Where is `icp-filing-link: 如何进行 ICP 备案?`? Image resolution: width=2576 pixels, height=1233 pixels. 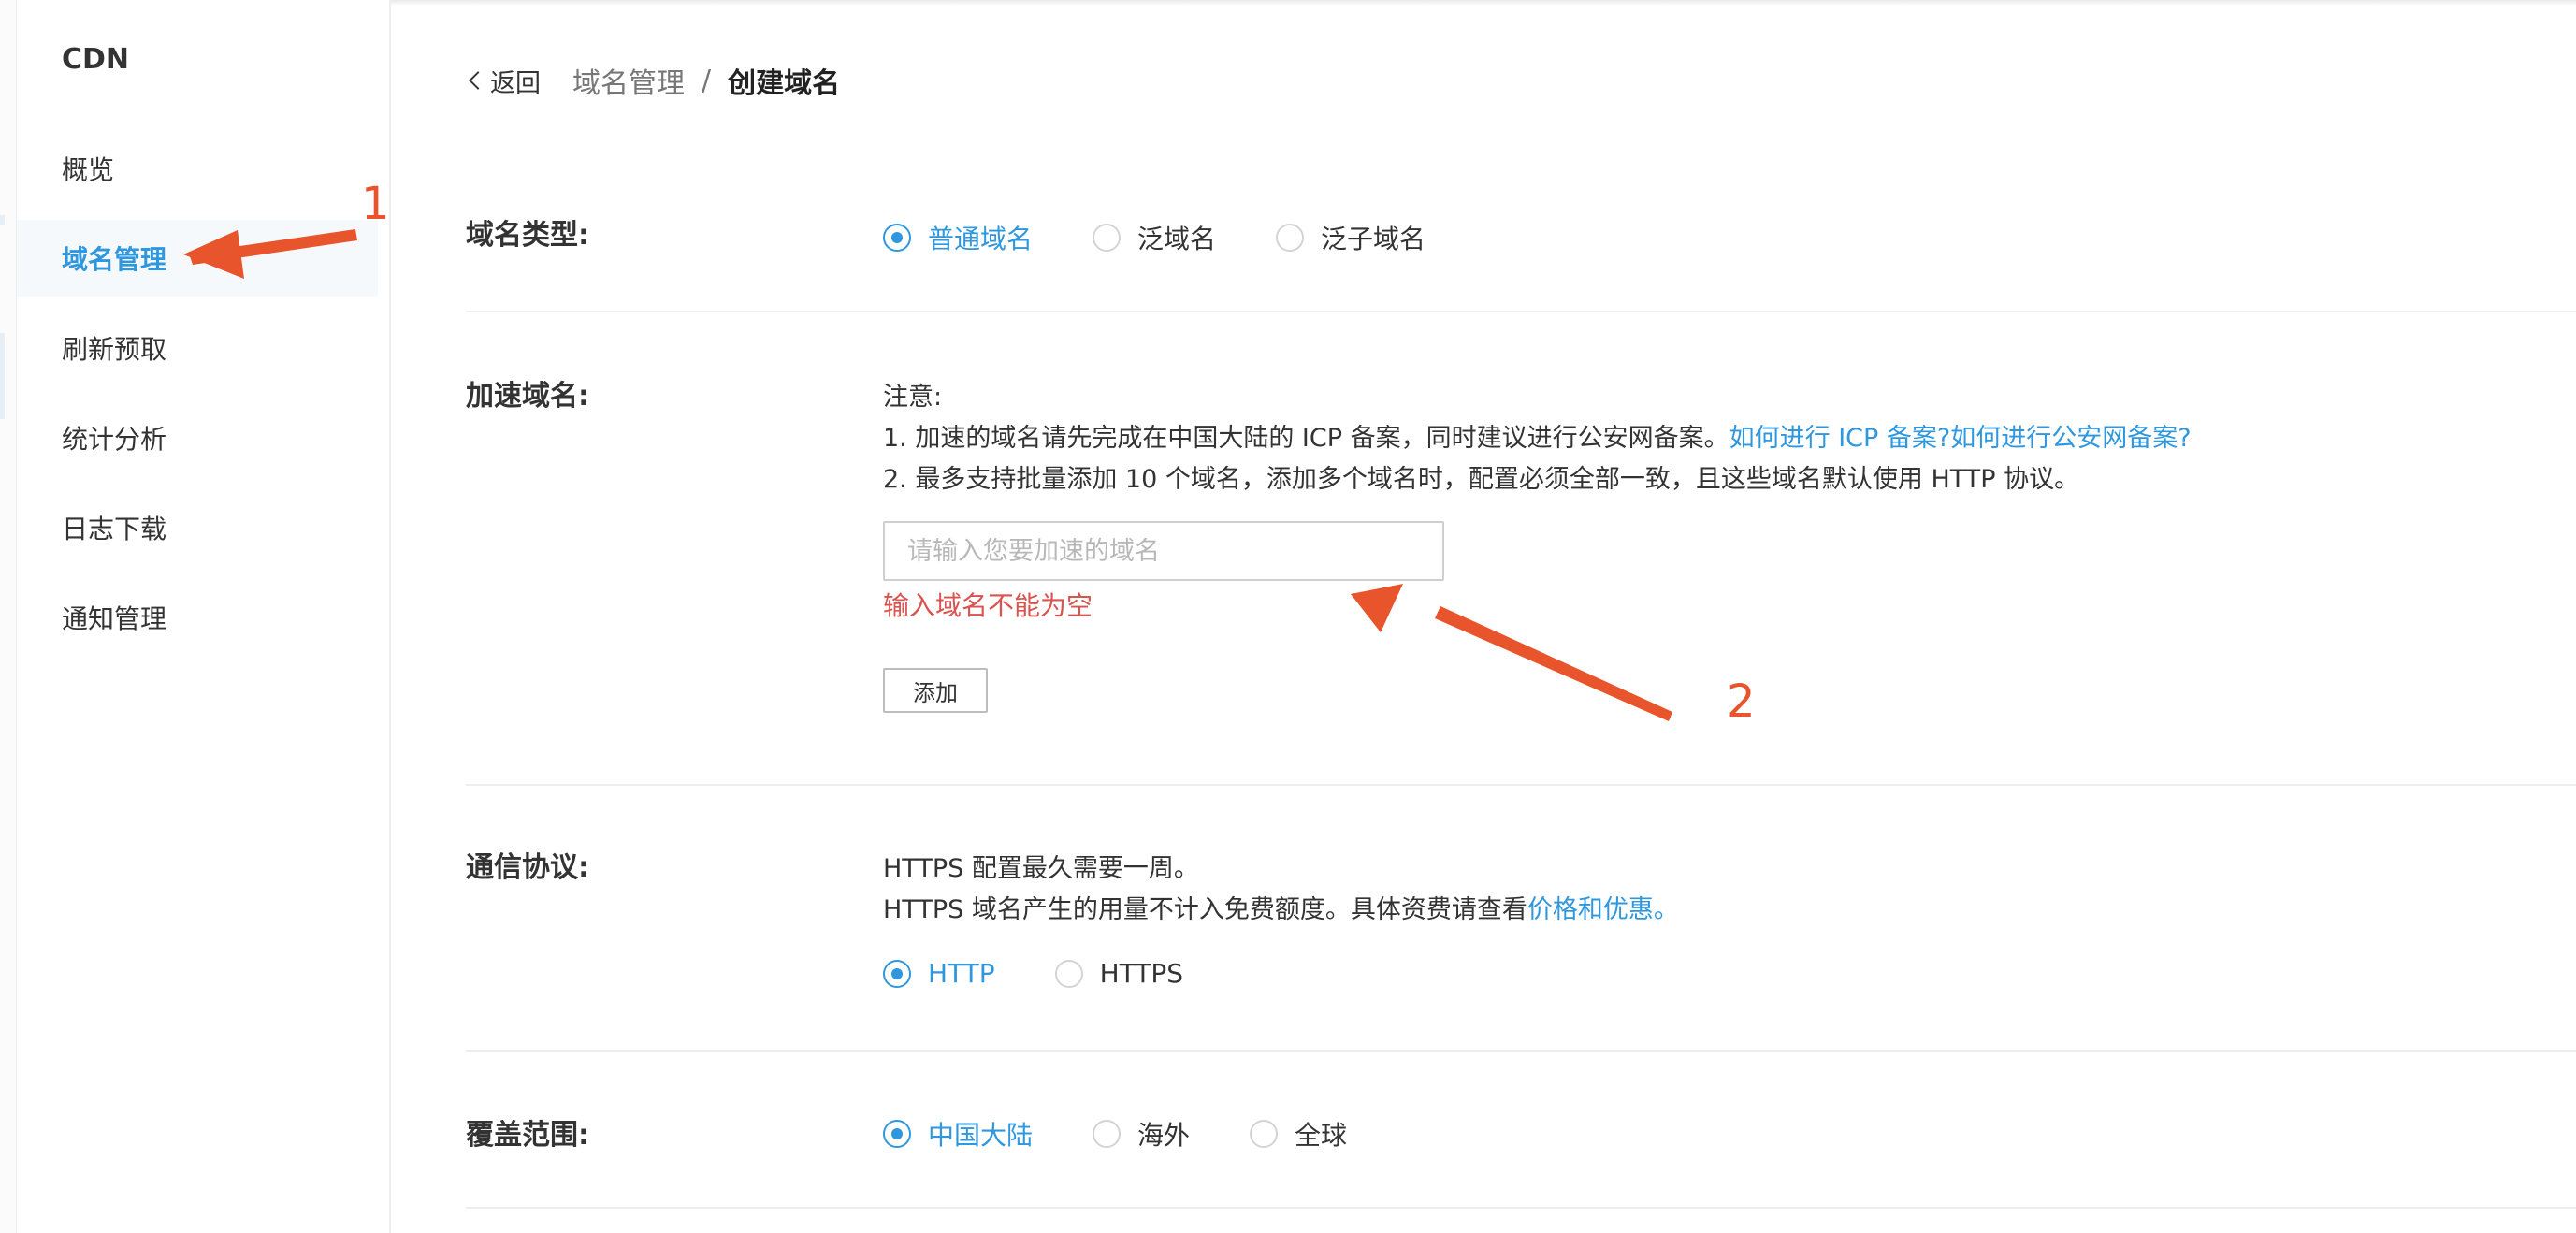 icp-filing-link: 如何进行 ICP 备案? is located at coordinates (1840, 438).